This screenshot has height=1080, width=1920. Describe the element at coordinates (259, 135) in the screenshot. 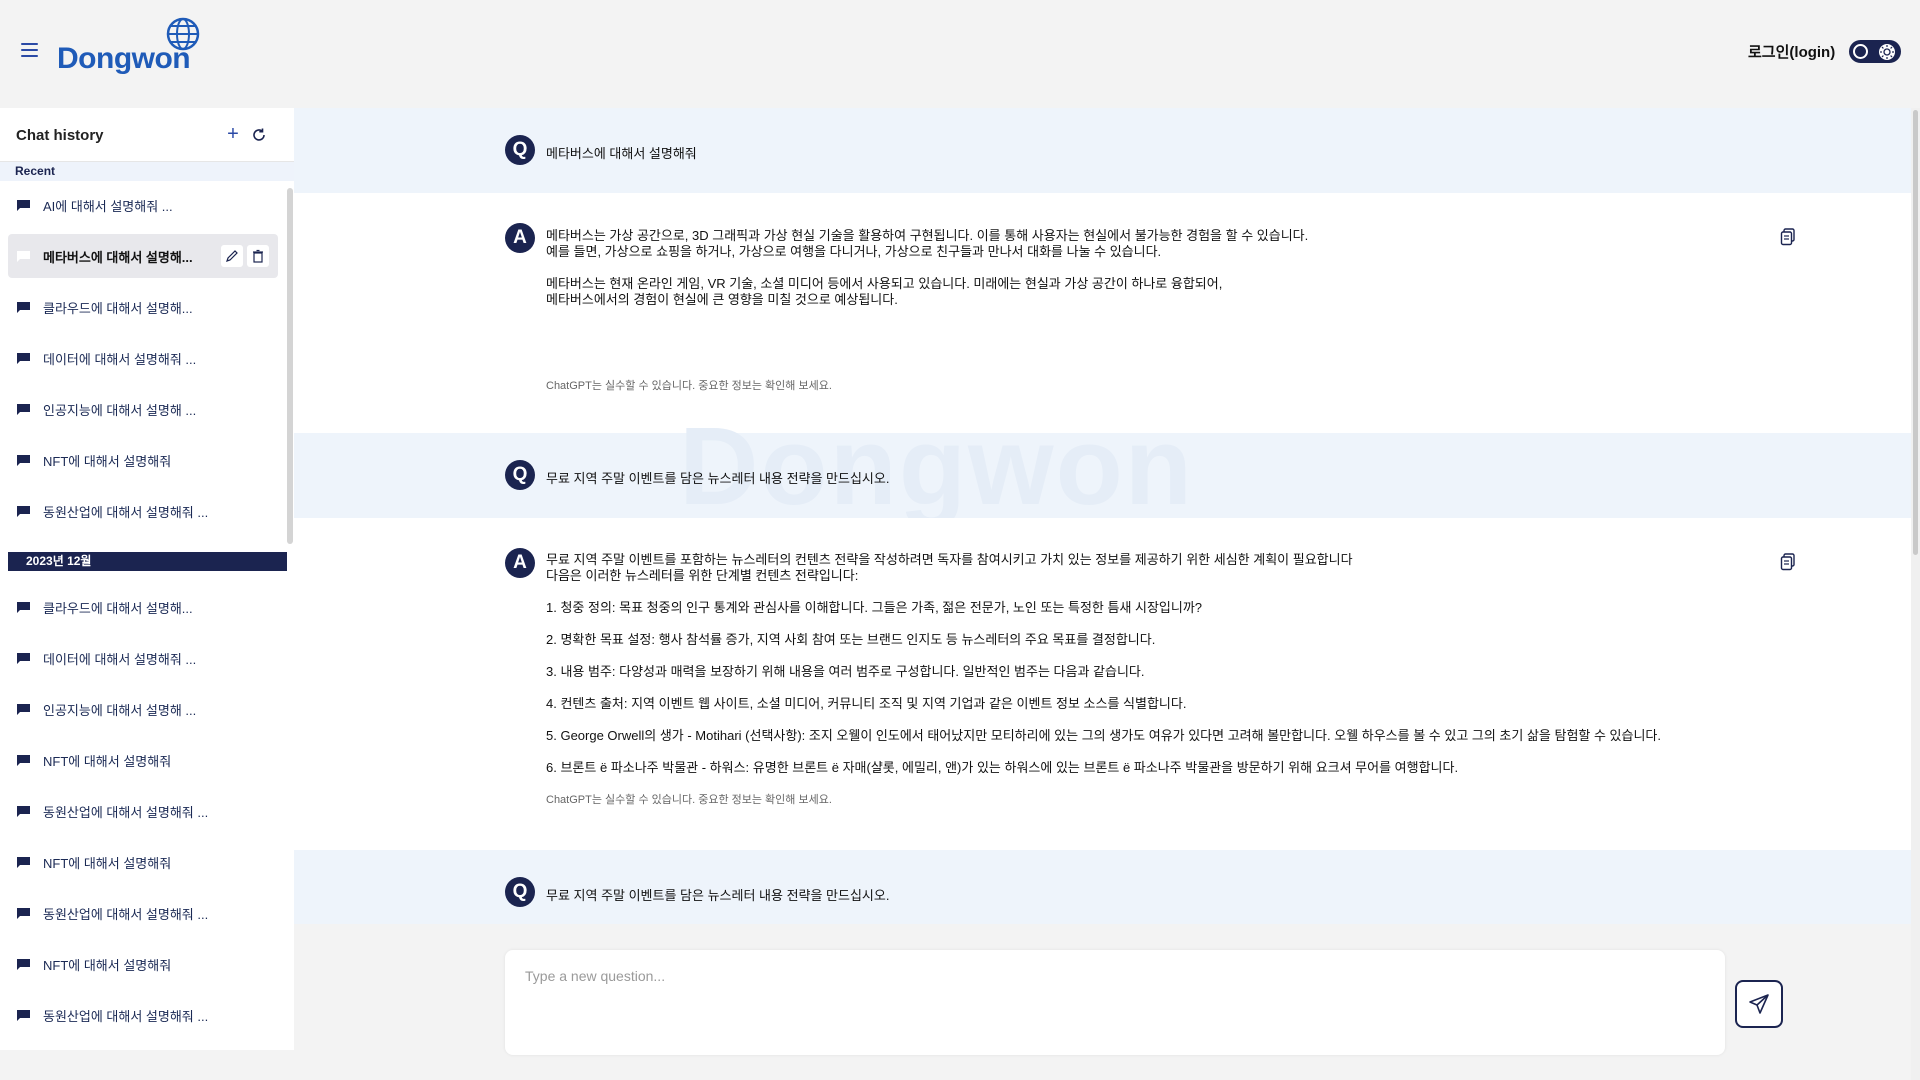

I see `refresh-icon` at that location.